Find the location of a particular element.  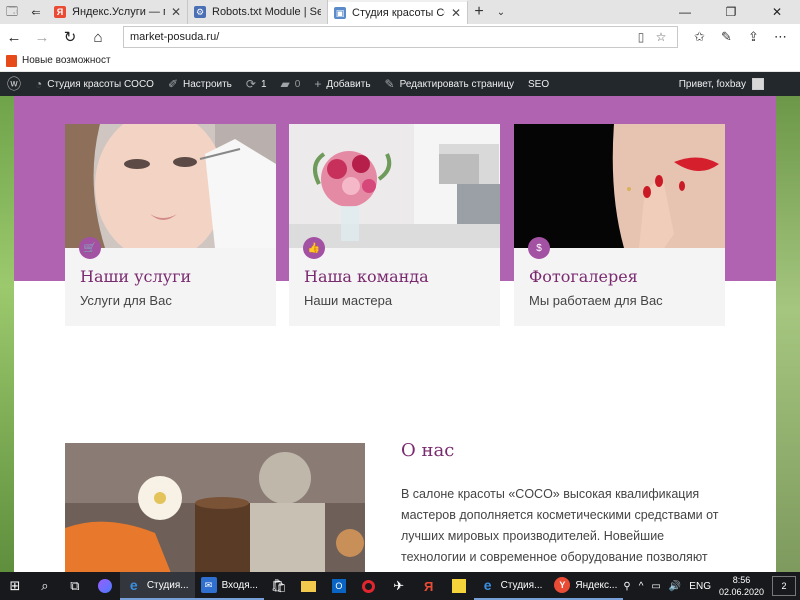

set-tabs-aside-icon: ⇐ is located at coordinates (36, 12).